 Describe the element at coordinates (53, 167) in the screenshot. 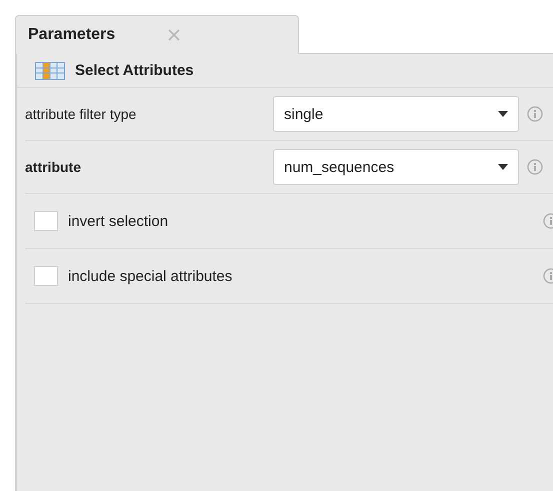

I see `parameter-label: attribute` at that location.